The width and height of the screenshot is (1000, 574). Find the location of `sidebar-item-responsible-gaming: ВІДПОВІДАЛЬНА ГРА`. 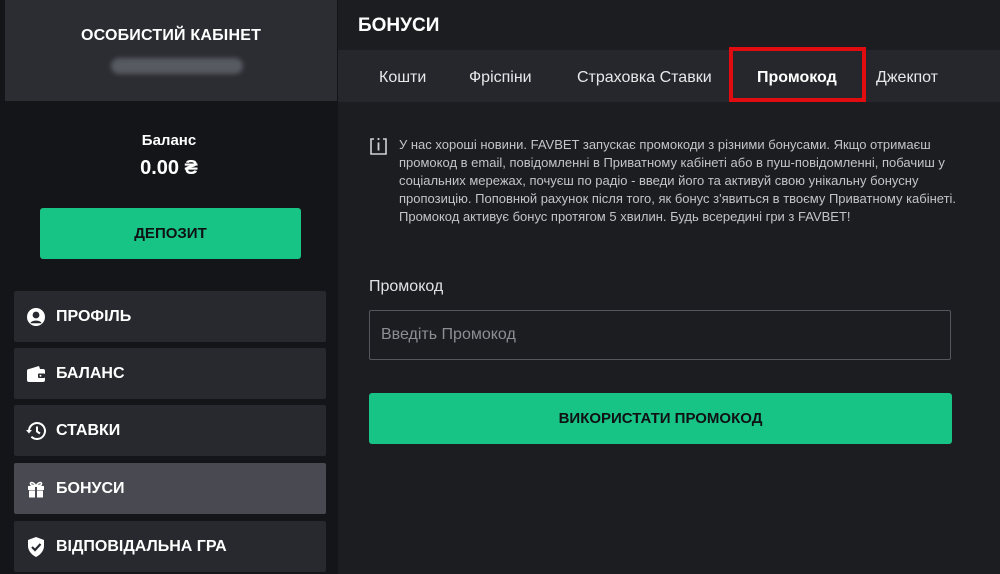

sidebar-item-responsible-gaming: ВІДПОВІДАЛЬНА ГРА is located at coordinates (170, 546).